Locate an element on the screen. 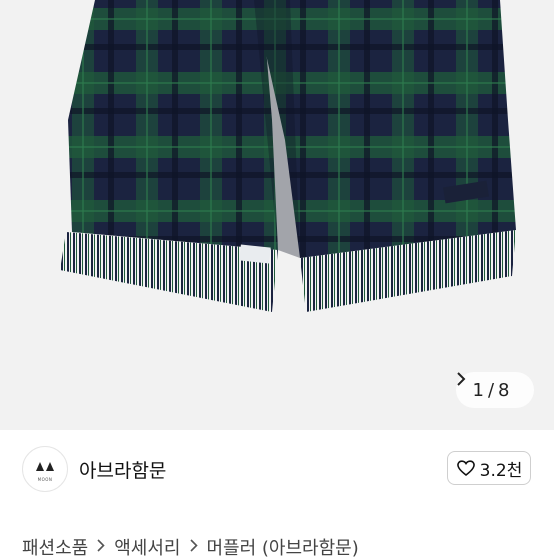  breadcrumb: 패션소품 액세서리 머플러 (아브라함문) is located at coordinates (190, 547).